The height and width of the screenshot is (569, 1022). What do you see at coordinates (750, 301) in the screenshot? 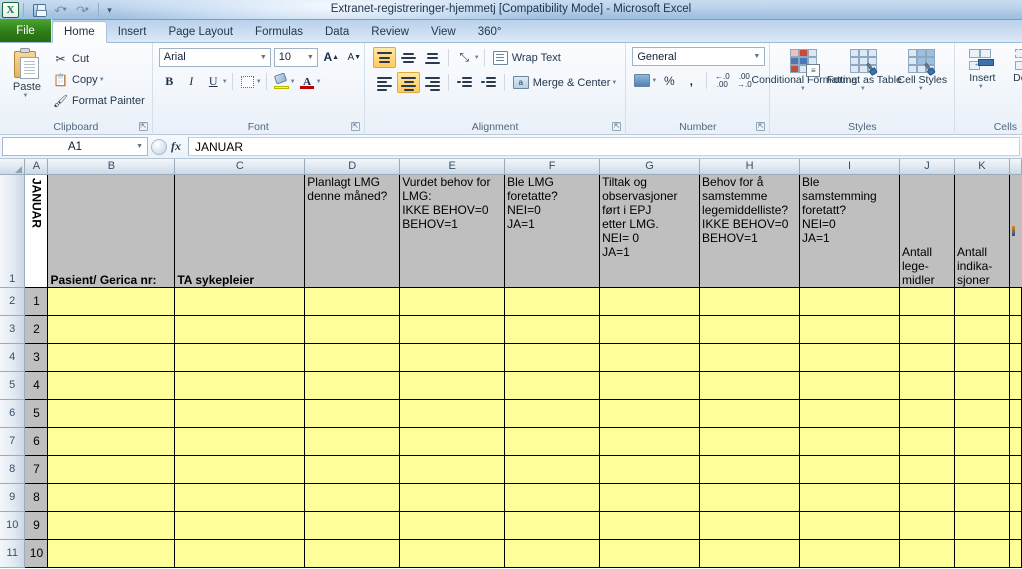
I see `cell-h2` at bounding box center [750, 301].